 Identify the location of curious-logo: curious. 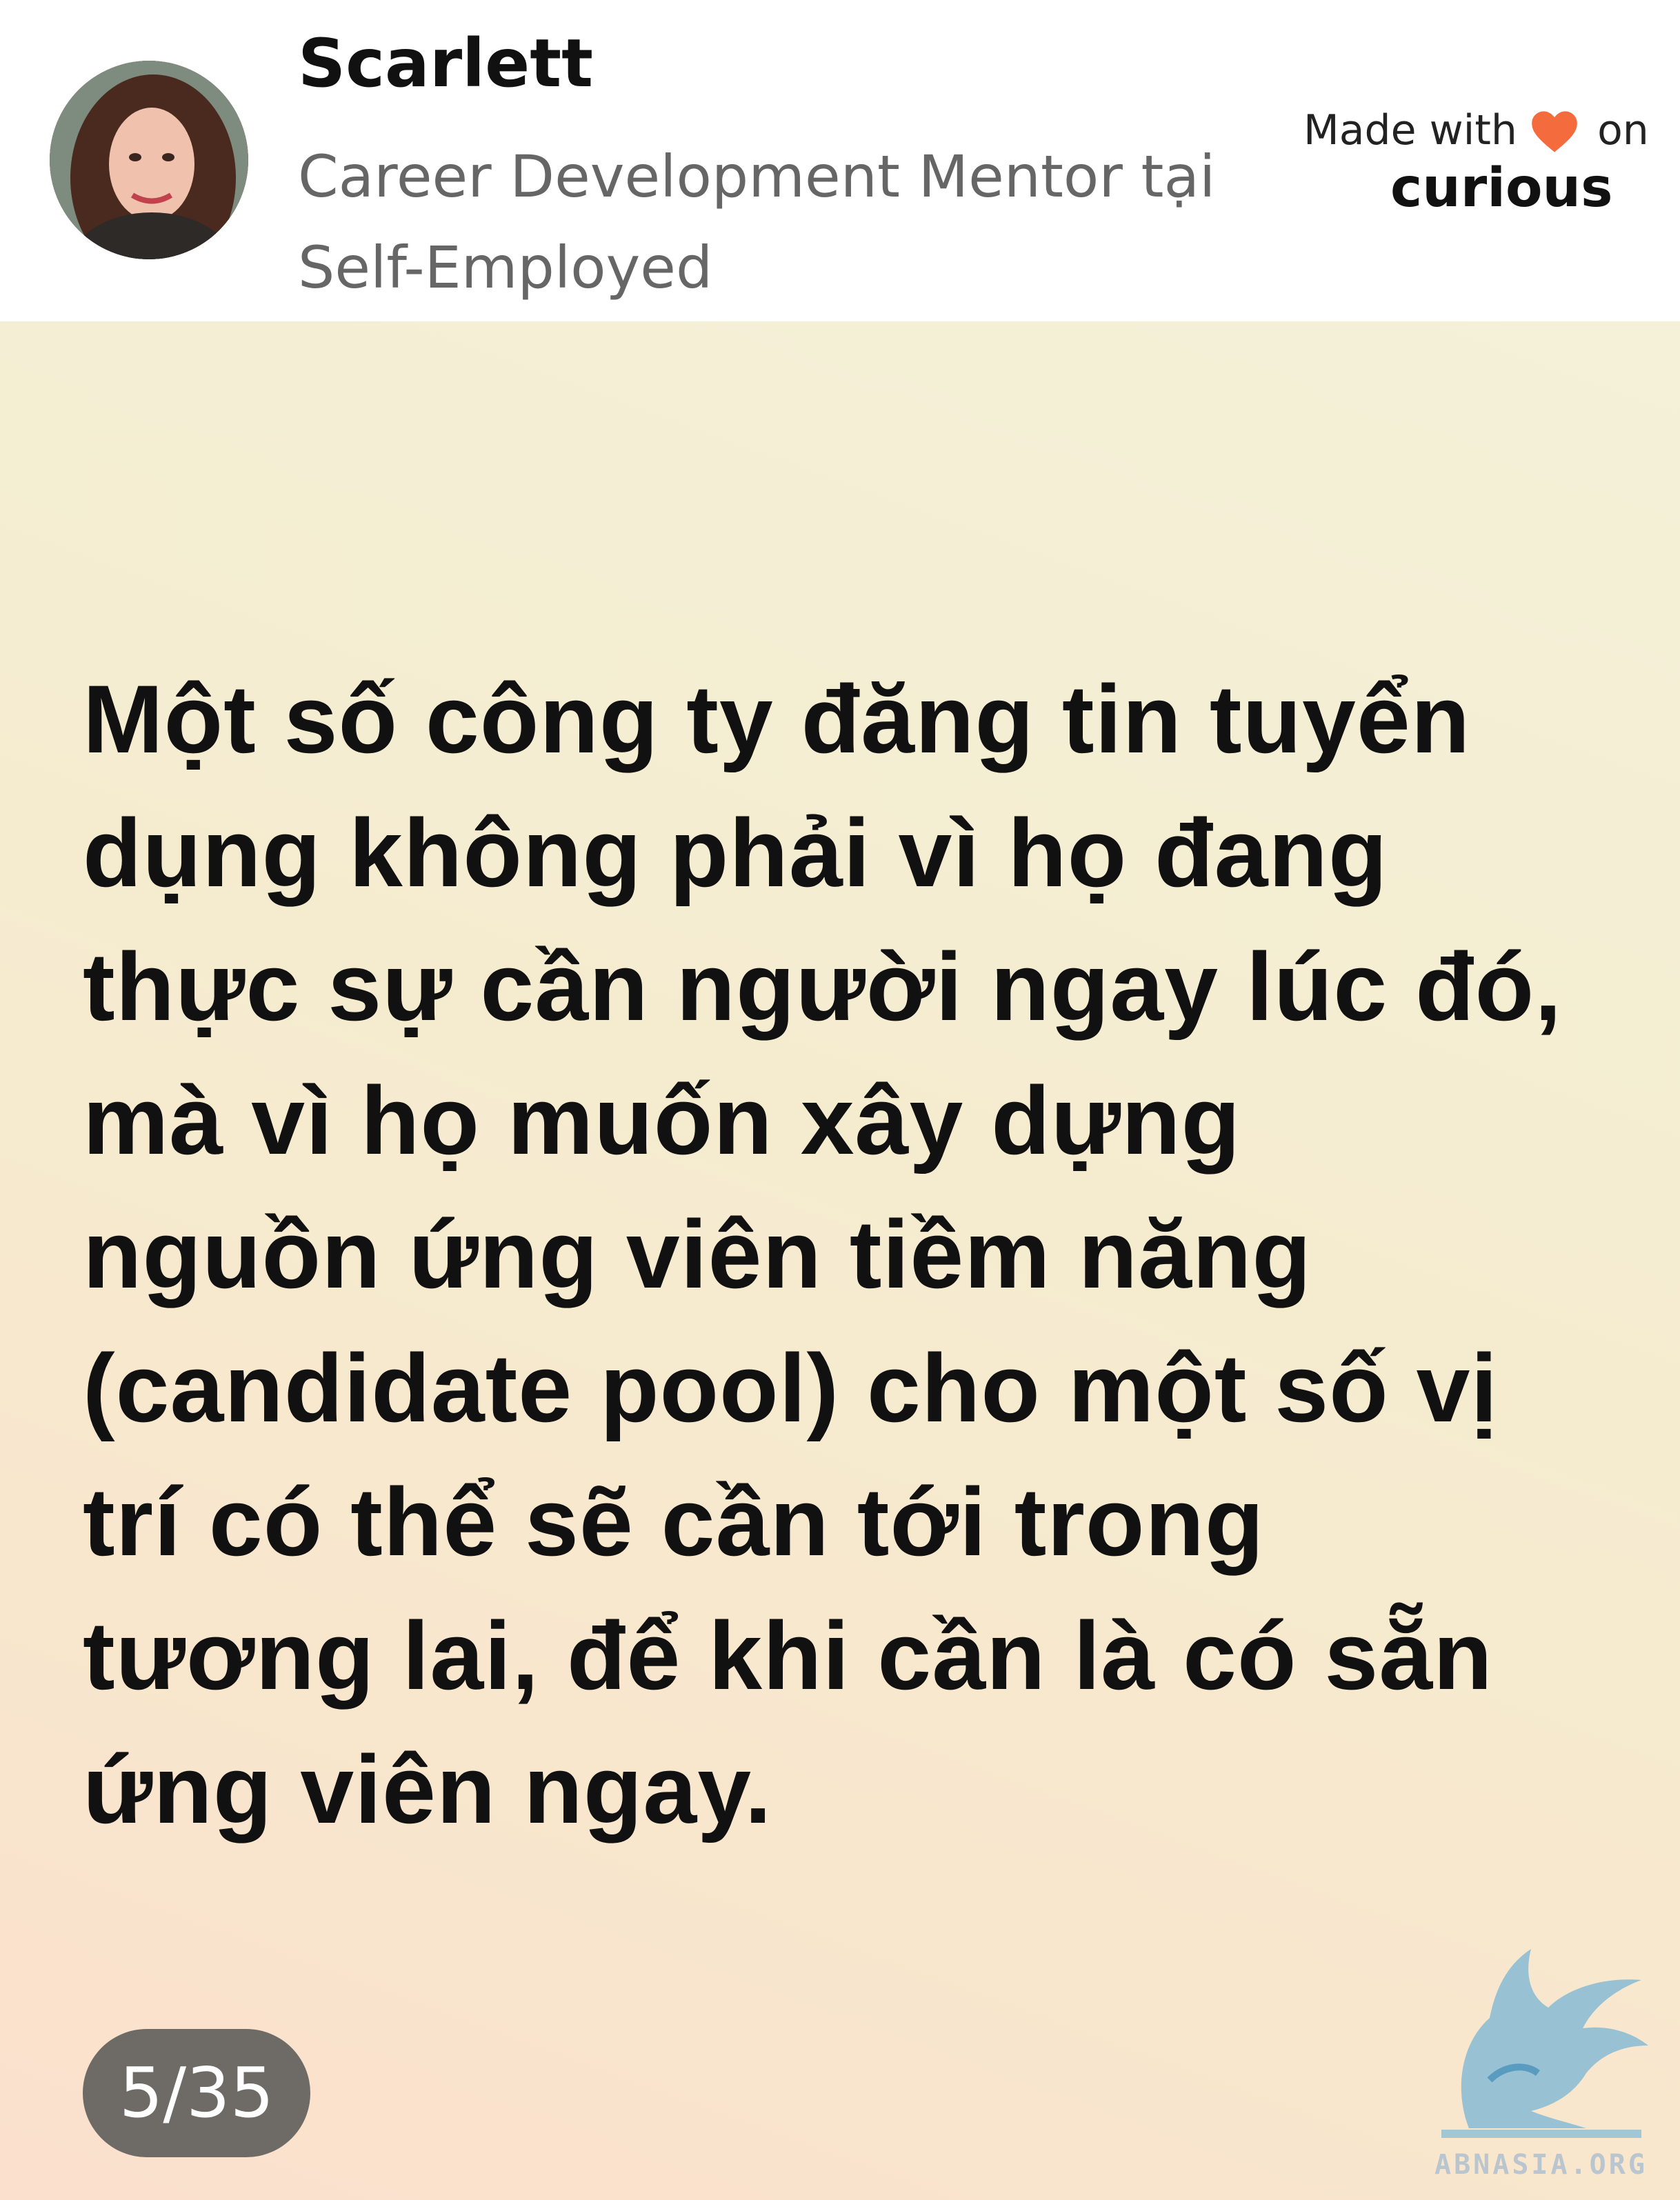
(1501, 188).